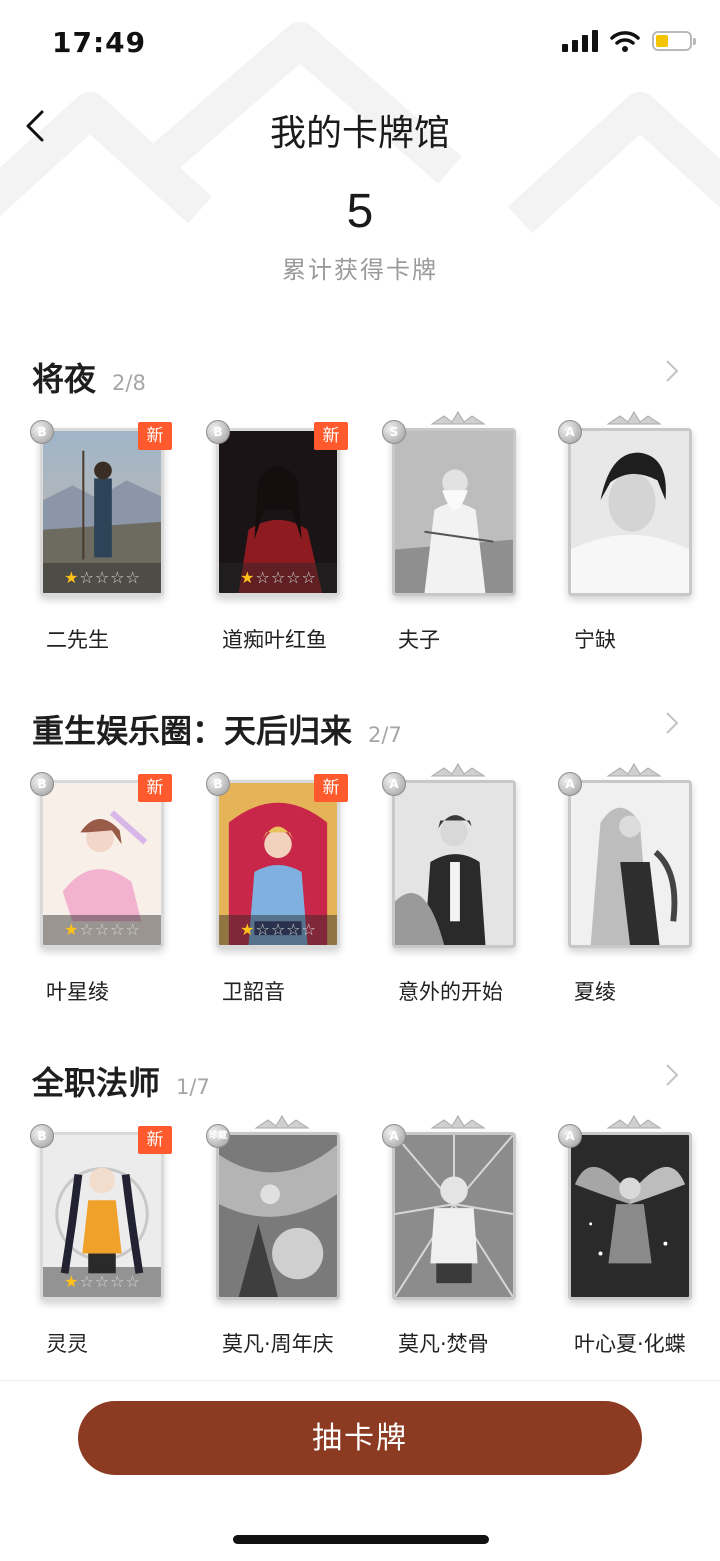  I want to click on status-time: 17:49, so click(99, 42).